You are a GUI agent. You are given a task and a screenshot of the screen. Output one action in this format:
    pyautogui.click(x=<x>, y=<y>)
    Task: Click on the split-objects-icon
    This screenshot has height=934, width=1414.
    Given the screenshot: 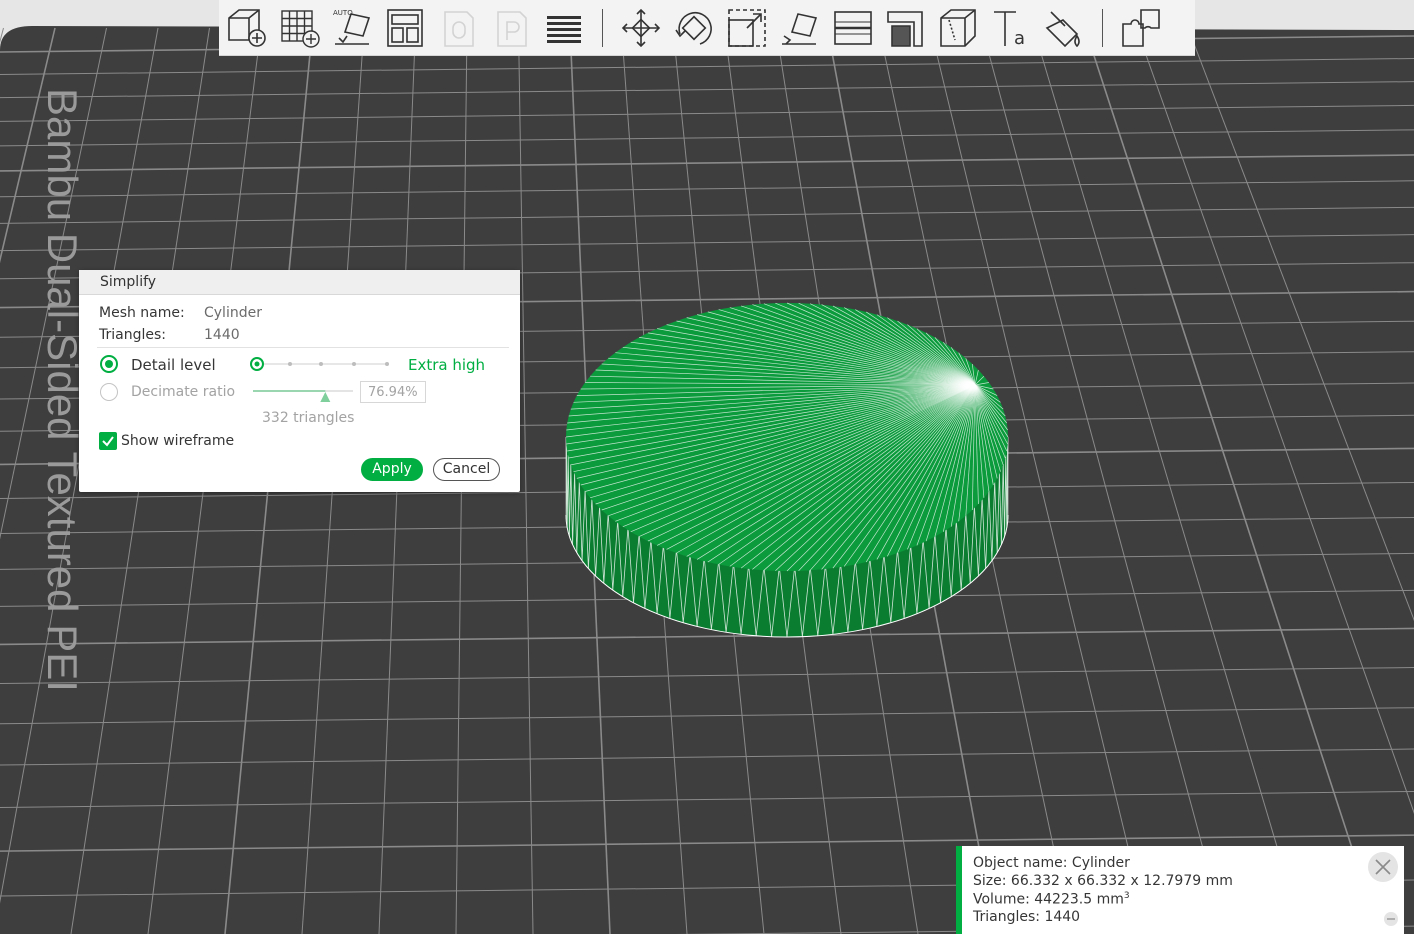 What is the action you would take?
    pyautogui.click(x=459, y=28)
    